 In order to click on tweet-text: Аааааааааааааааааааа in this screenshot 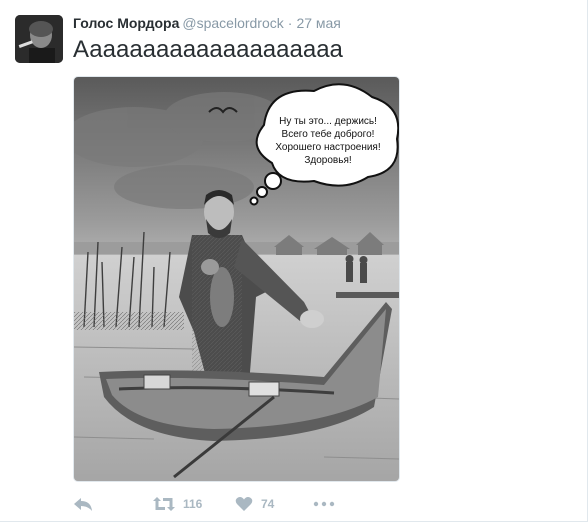, I will do `click(208, 49)`.